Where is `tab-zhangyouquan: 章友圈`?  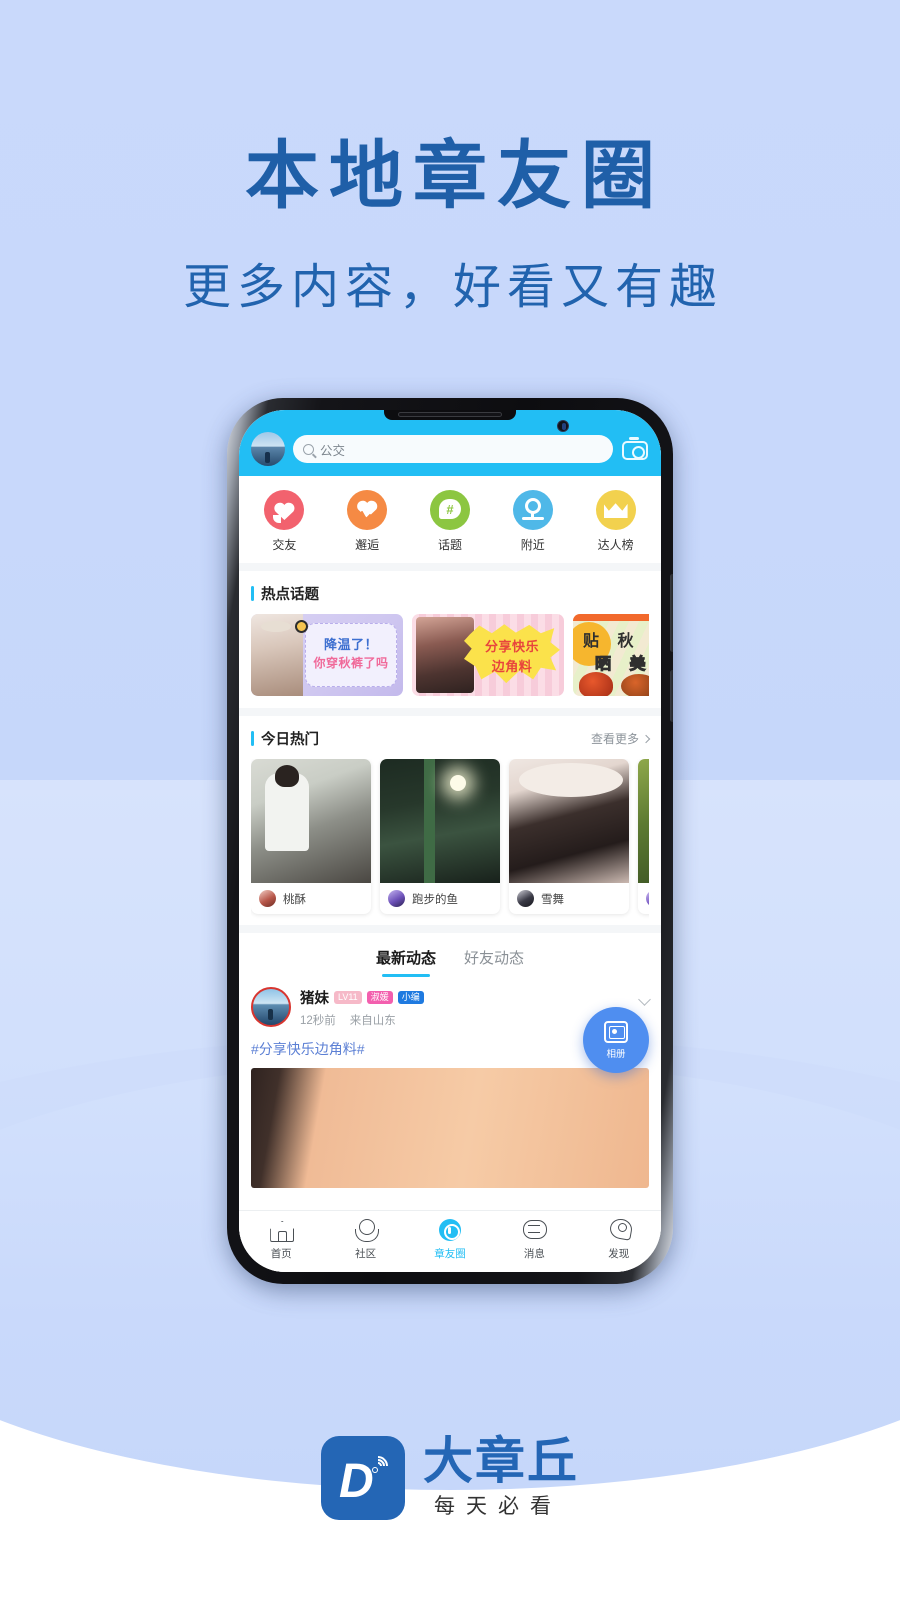
tab-zhangyouquan: 章友圈 is located at coordinates (450, 1239).